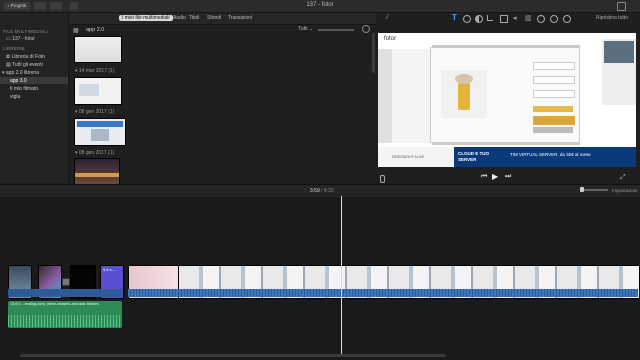 The height and width of the screenshot is (360, 640). What do you see at coordinates (305, 29) in the screenshot?
I see `filter-select: Tutti ⌄` at bounding box center [305, 29].